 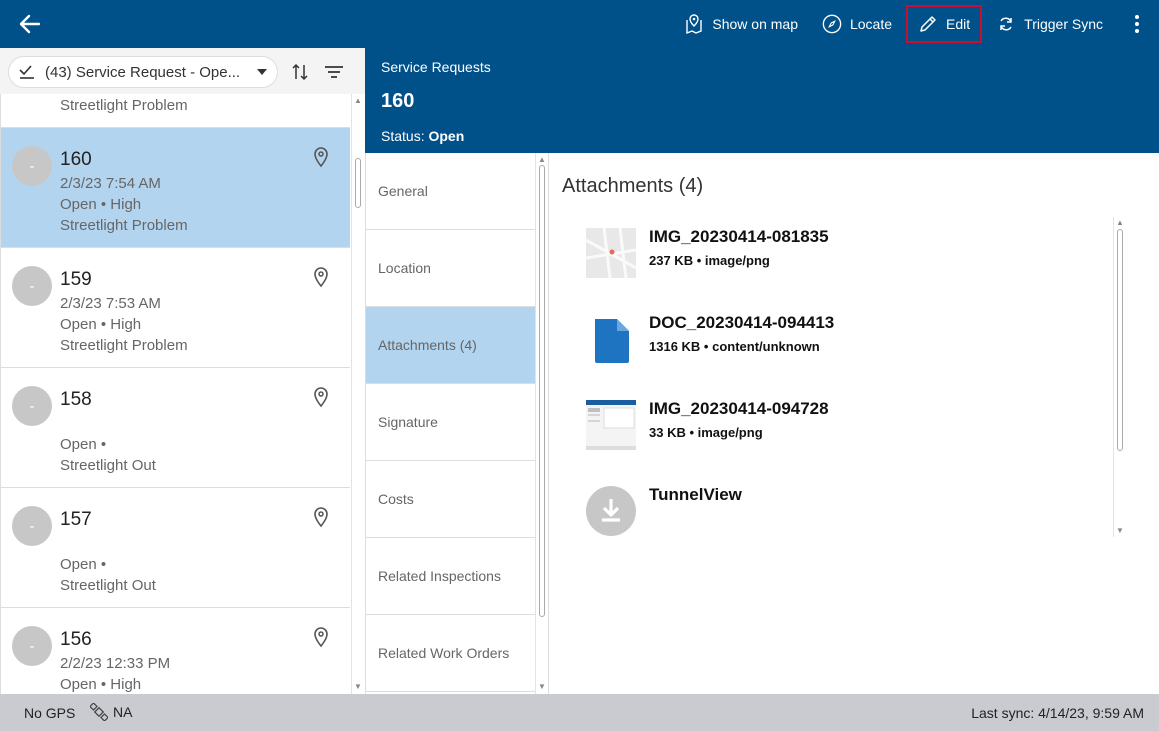 I want to click on edit-label: Edit, so click(x=958, y=24).